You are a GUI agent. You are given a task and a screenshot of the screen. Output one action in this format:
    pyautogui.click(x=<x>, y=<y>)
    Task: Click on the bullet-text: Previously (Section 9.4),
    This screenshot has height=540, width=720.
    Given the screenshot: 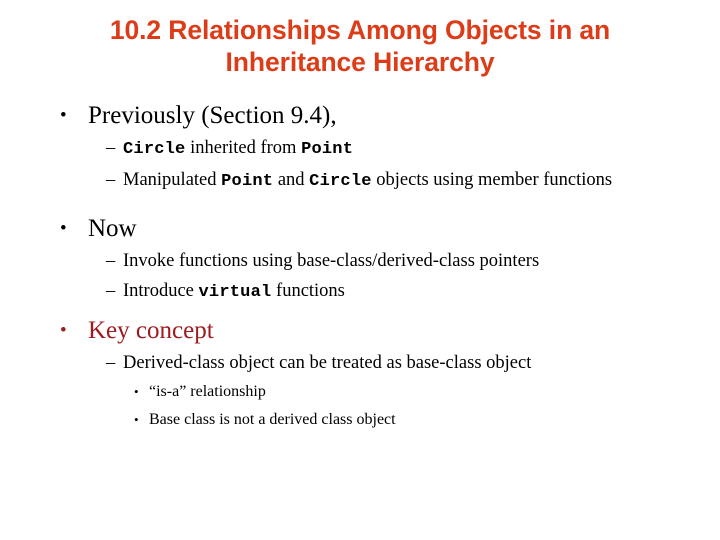 What is the action you would take?
    pyautogui.click(x=212, y=115)
    